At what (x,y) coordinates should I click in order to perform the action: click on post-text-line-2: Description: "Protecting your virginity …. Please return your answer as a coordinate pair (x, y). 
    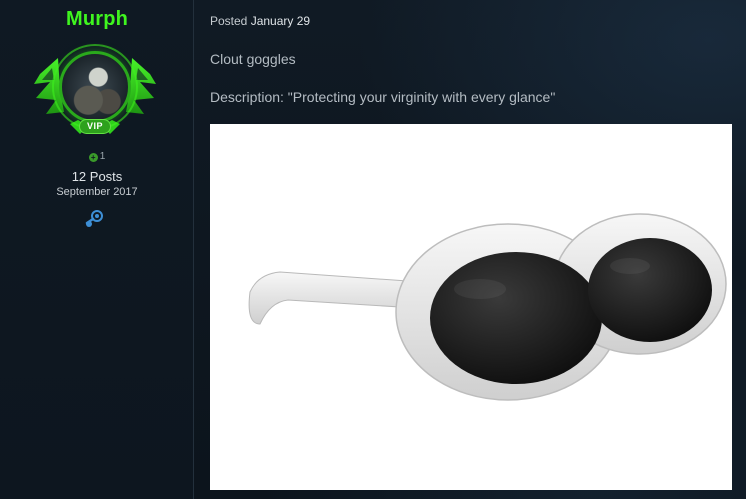
    Looking at the image, I should click on (383, 97).